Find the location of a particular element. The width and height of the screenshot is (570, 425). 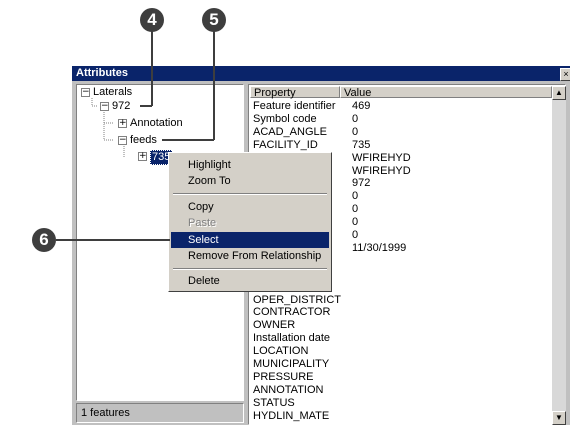

callout-5: 5 is located at coordinates (214, 20).